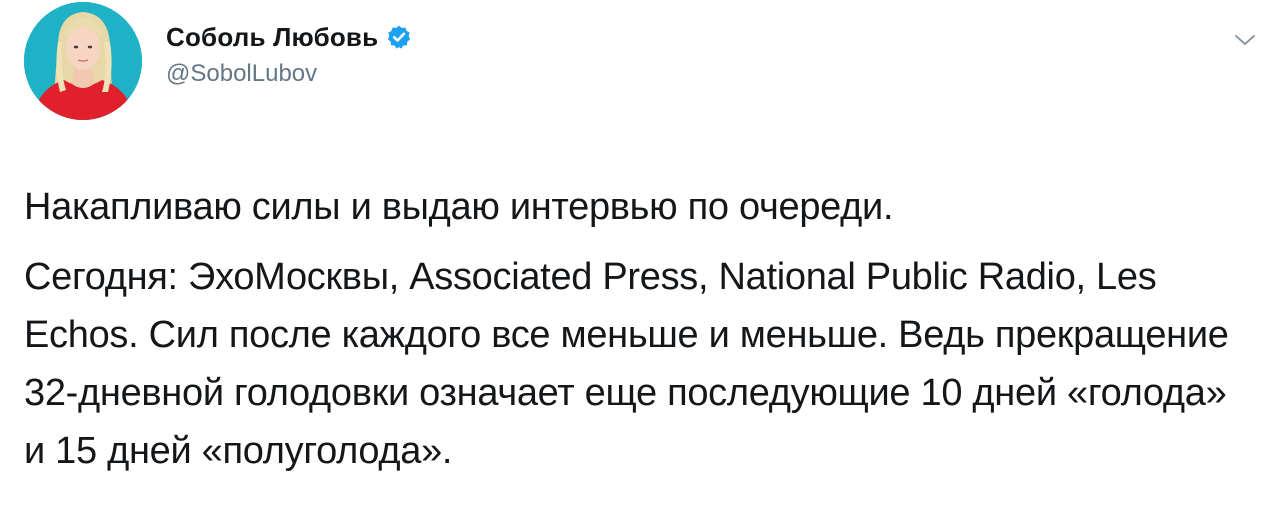  I want to click on avatar-image, so click(83, 61).